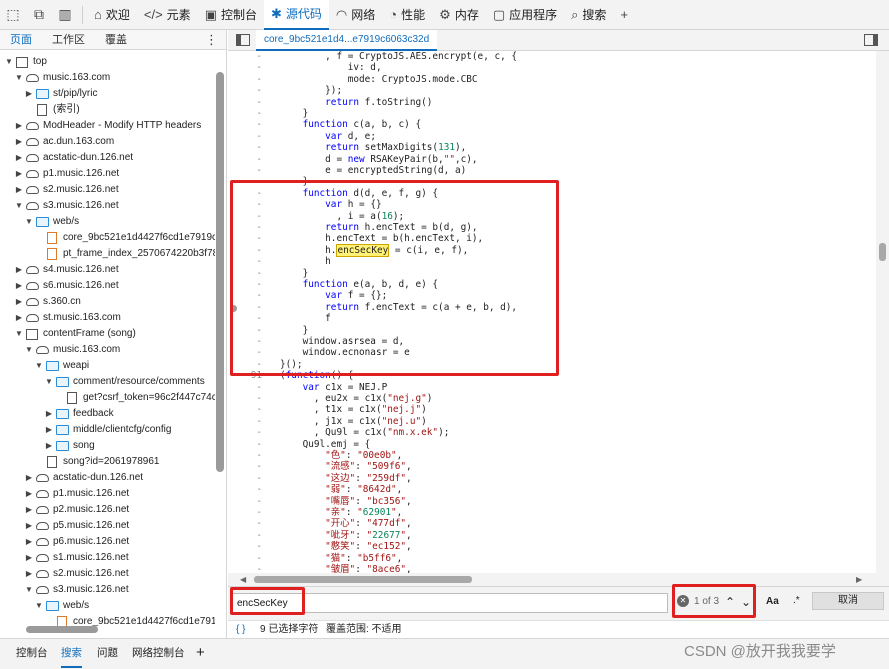 Image resolution: width=889 pixels, height=669 pixels. I want to click on code-line: - mode: CryptoJS.mode.CBC, so click(552, 79).